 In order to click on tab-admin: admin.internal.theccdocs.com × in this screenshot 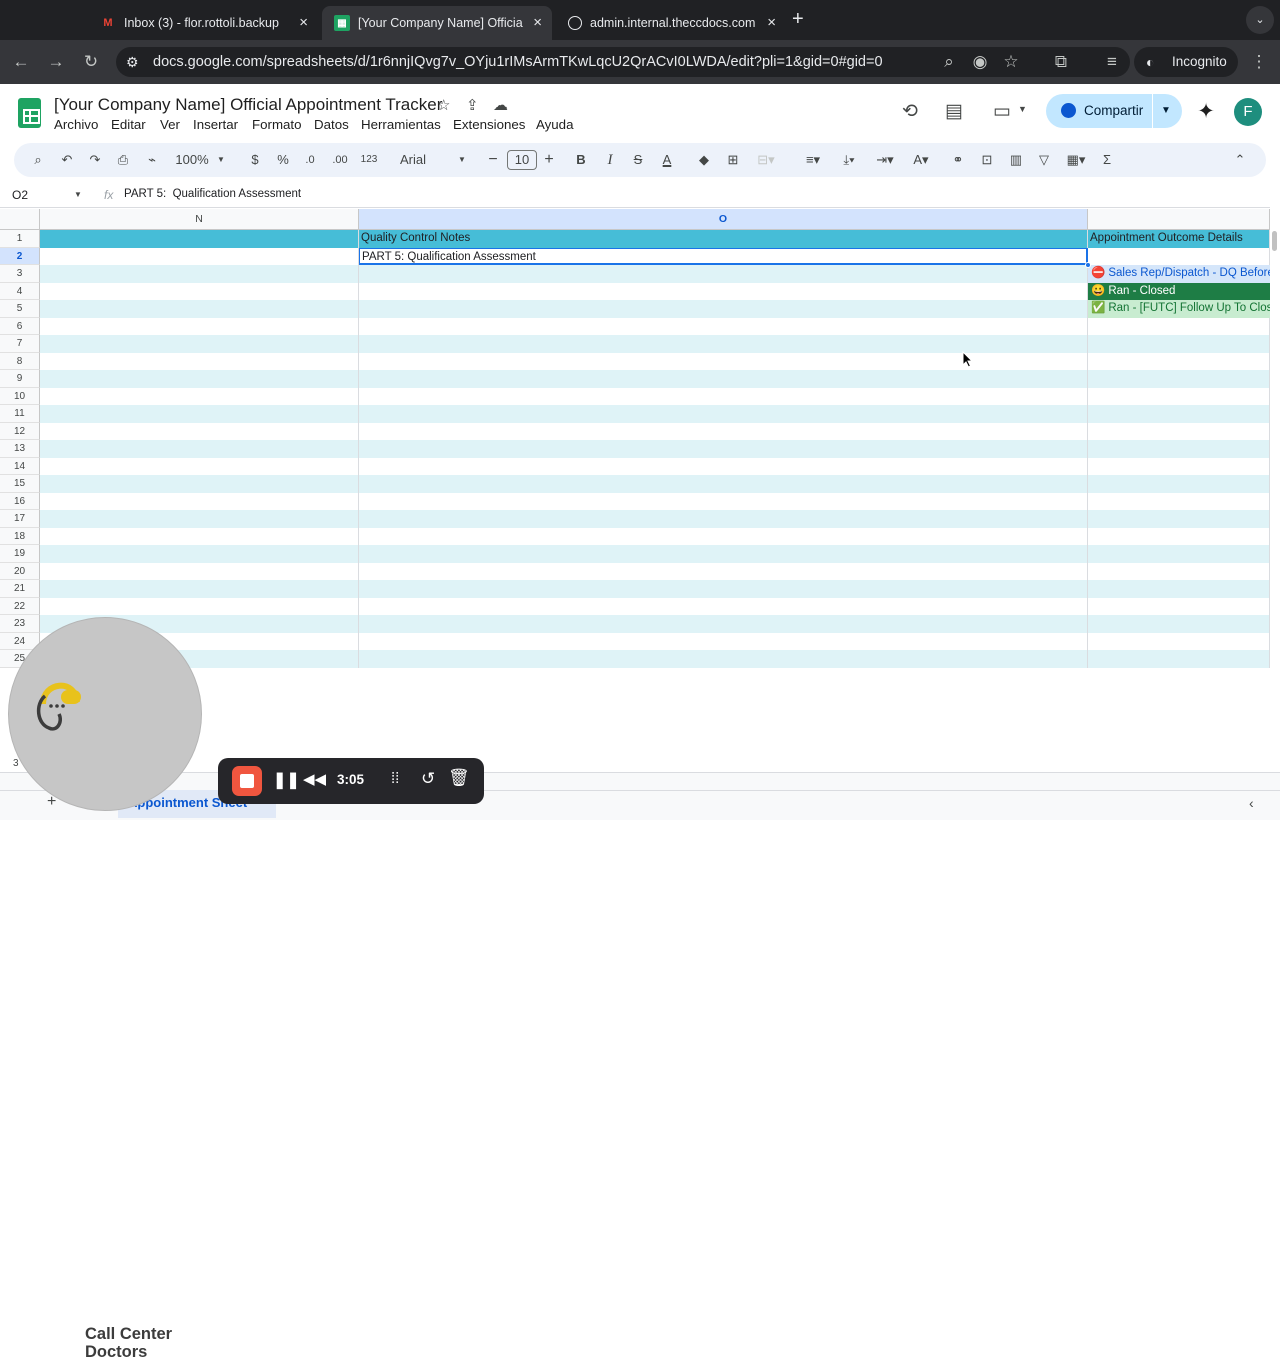, I will do `click(671, 23)`.